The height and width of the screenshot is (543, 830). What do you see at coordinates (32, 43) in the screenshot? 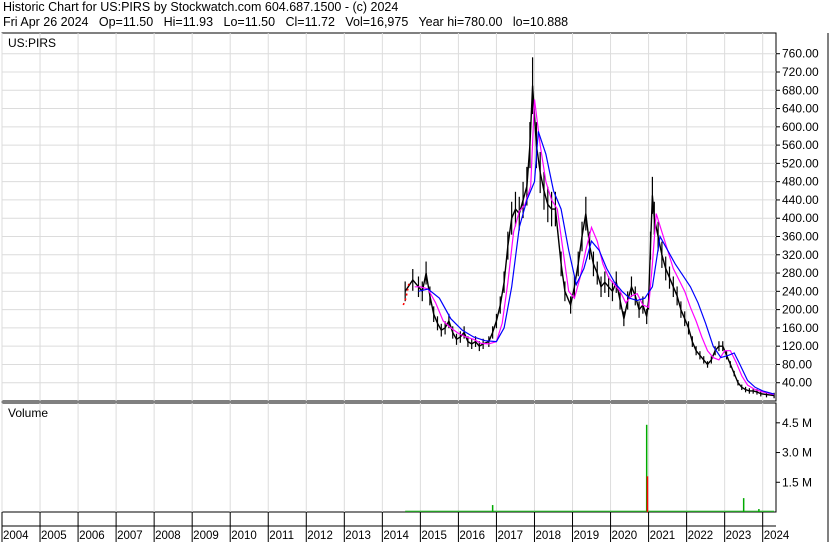
I see `symbol-label: US:PIRS` at bounding box center [32, 43].